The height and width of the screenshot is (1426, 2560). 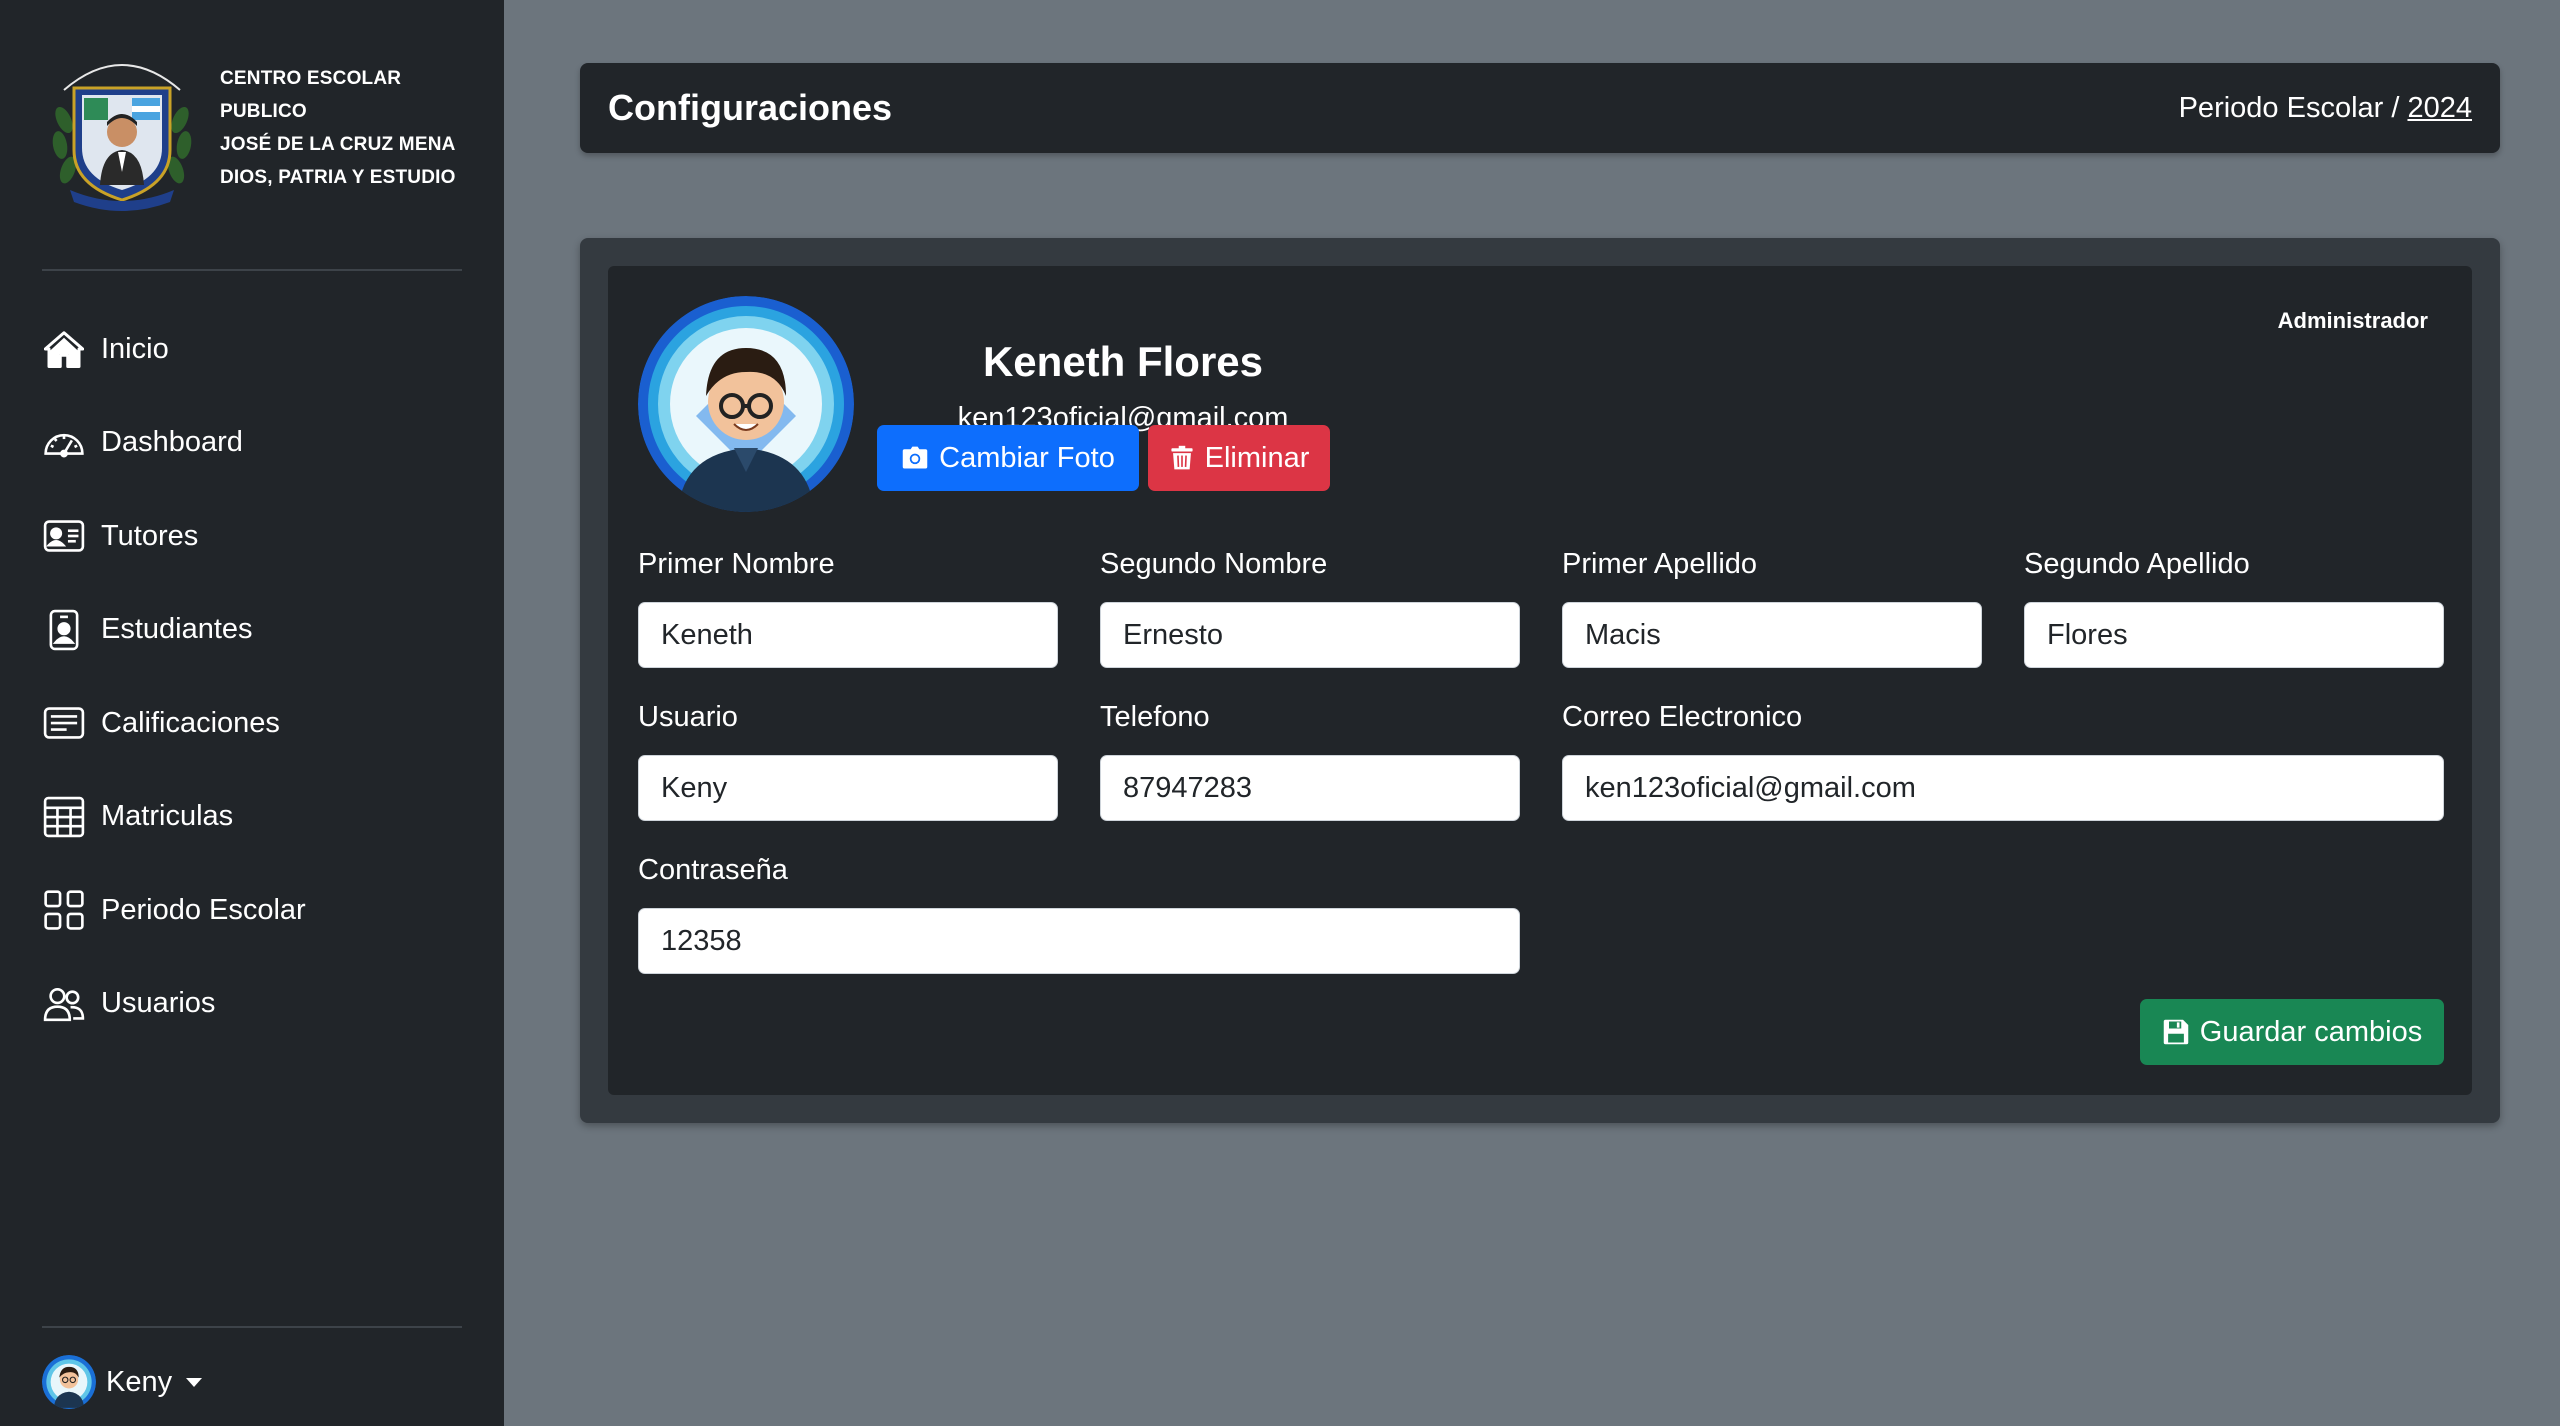 I want to click on password-input, so click(x=1079, y=941).